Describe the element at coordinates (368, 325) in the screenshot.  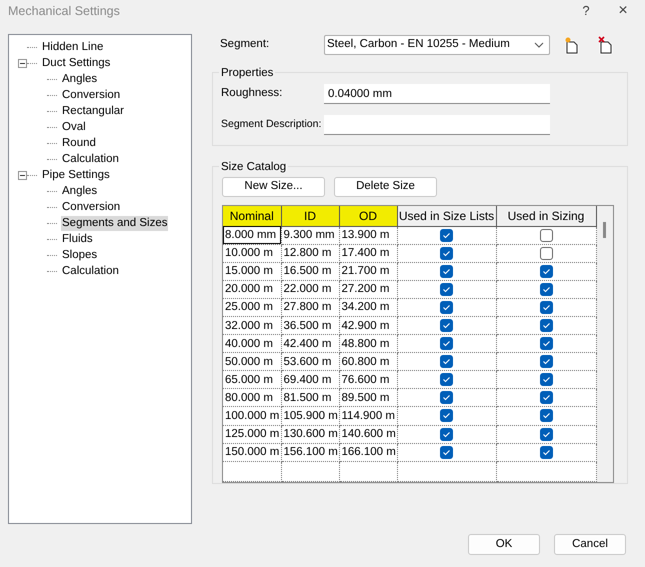
I see `table-cell: 42.900 m` at that location.